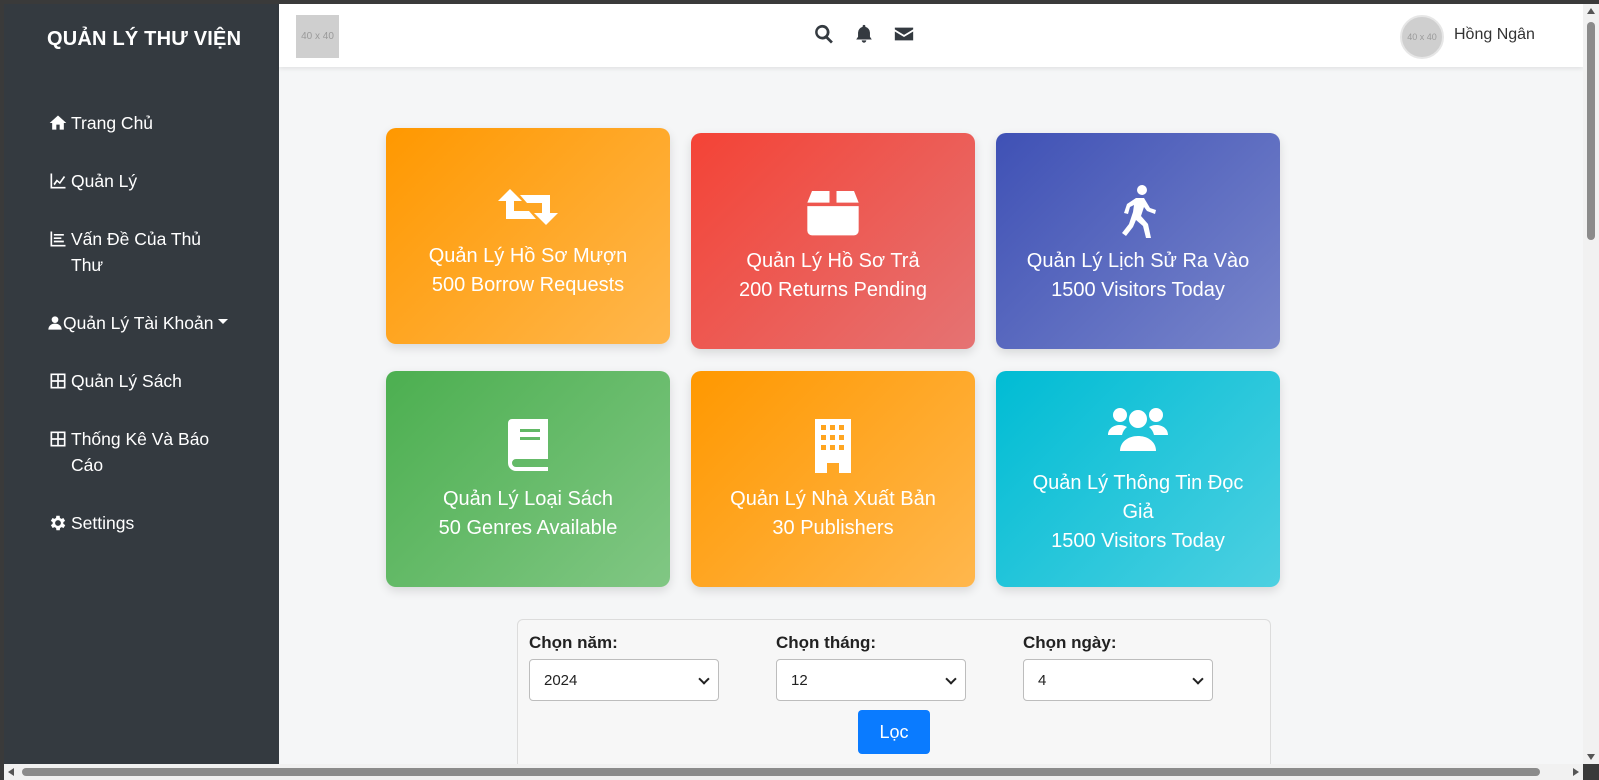 Image resolution: width=1599 pixels, height=780 pixels. Describe the element at coordinates (833, 479) in the screenshot. I see `card-publishers: Quản Lý Nhà Xuất Bản 30 Publishers` at that location.